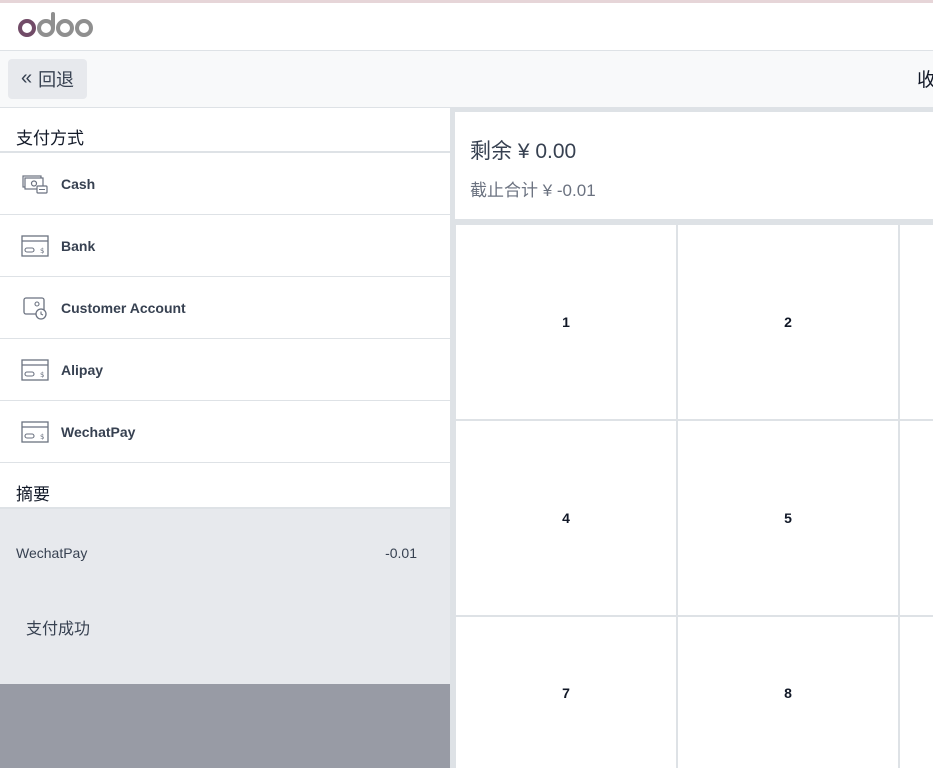  What do you see at coordinates (566, 692) in the screenshot?
I see `numpad-key-7: 7` at bounding box center [566, 692].